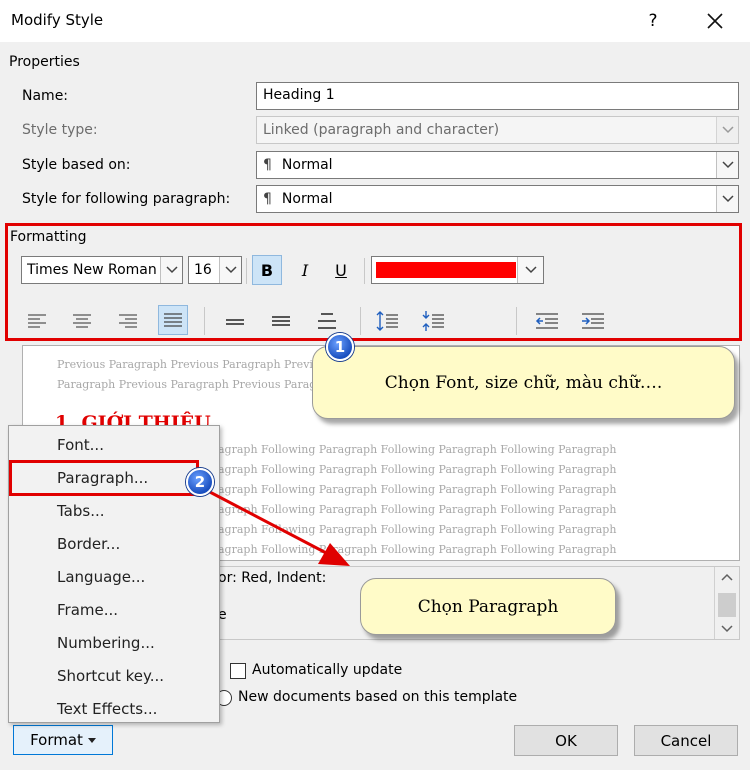 The image size is (750, 770). I want to click on callout-text: Chọn Font, size chữ, màu chữ…., so click(523, 382).